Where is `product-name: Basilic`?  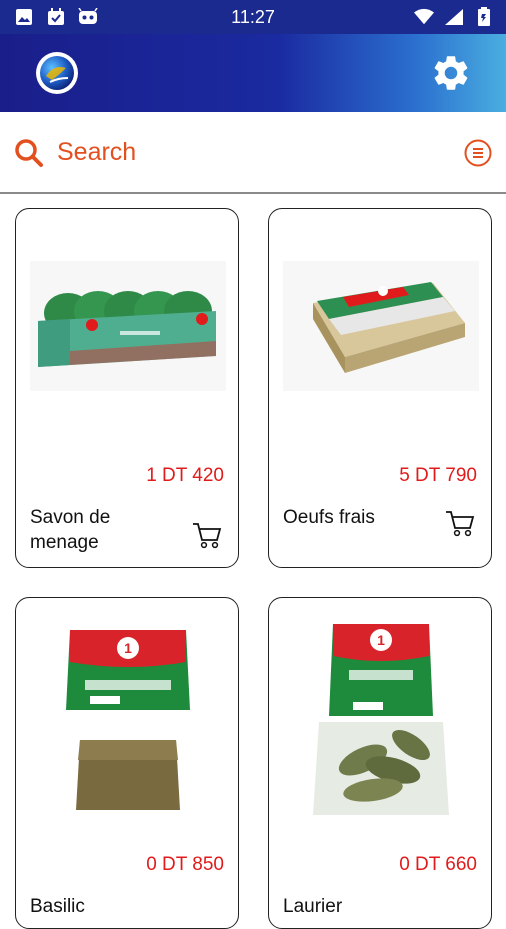
product-name: Basilic is located at coordinates (57, 906).